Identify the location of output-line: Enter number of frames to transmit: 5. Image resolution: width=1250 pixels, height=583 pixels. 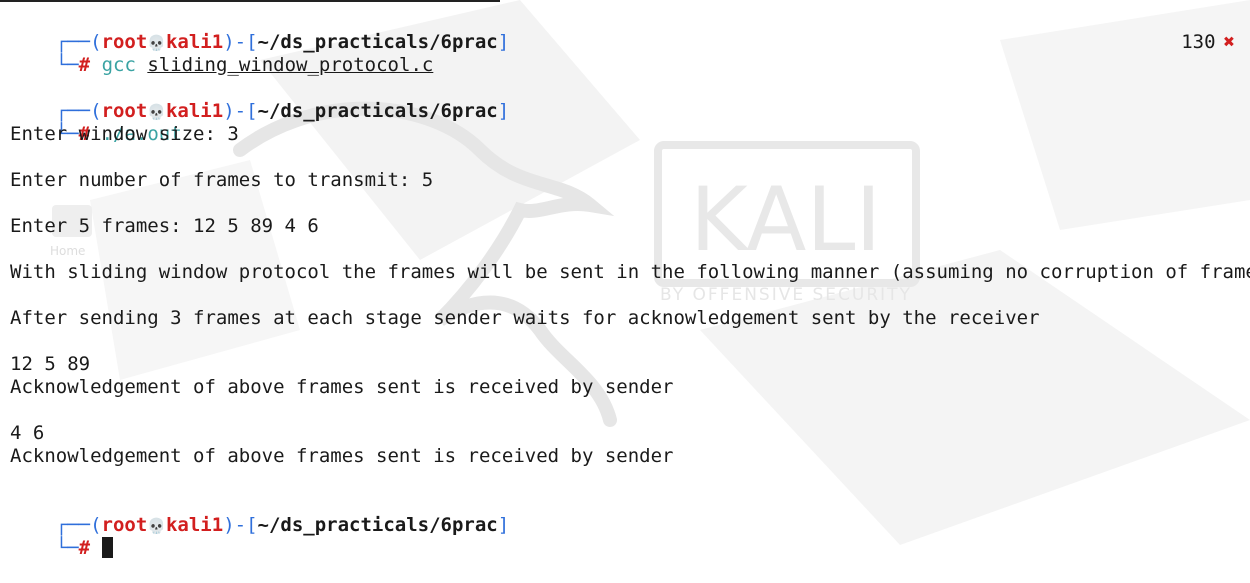
(222, 180).